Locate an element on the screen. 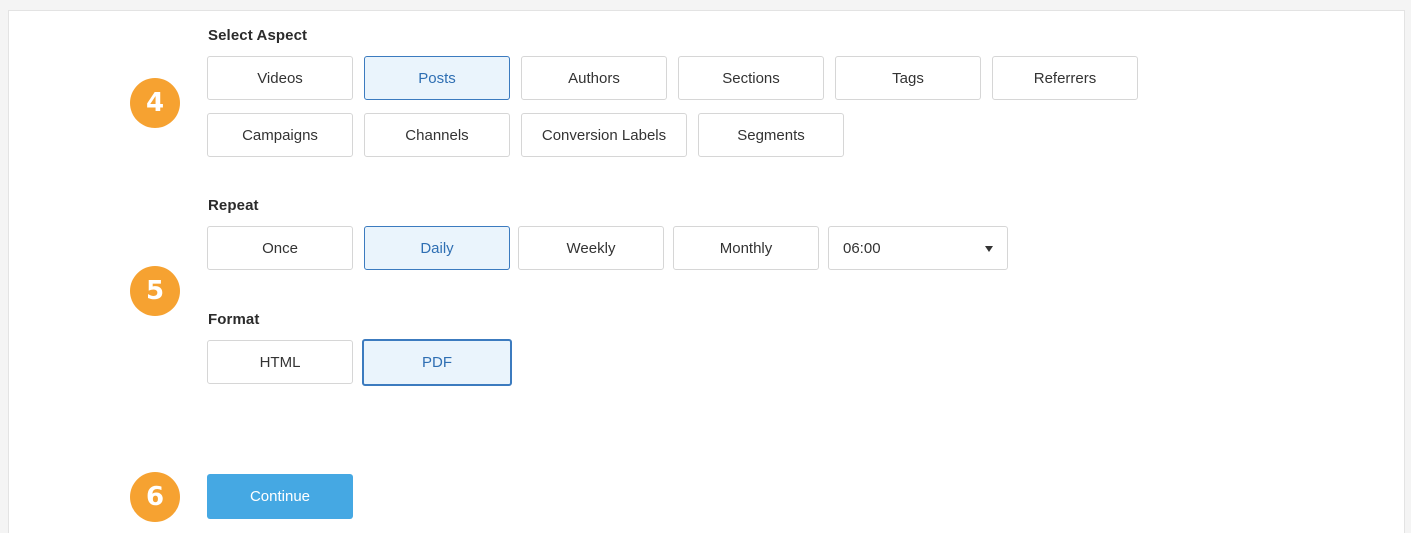 This screenshot has width=1411, height=533. select-aspect-label: Select Aspect is located at coordinates (258, 35).